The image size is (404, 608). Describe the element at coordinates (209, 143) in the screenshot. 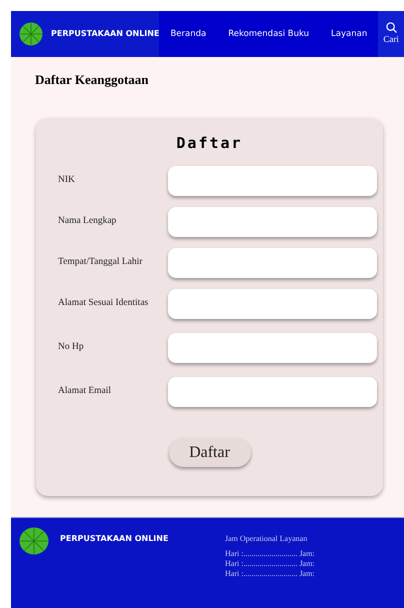

I see `form-title: Daftar` at that location.